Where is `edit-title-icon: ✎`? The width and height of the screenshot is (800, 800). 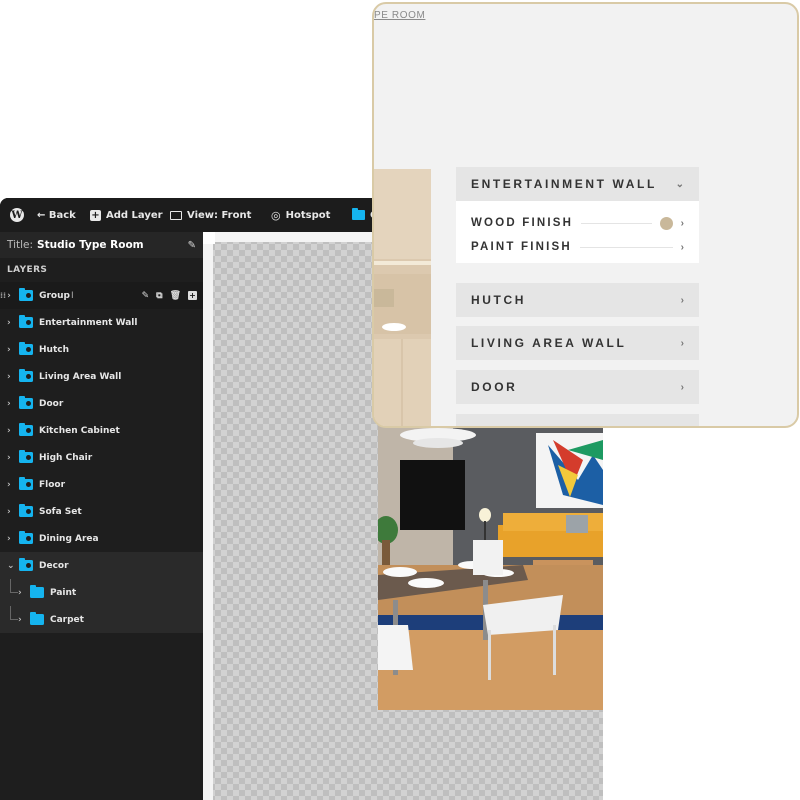 edit-title-icon: ✎ is located at coordinates (192, 245).